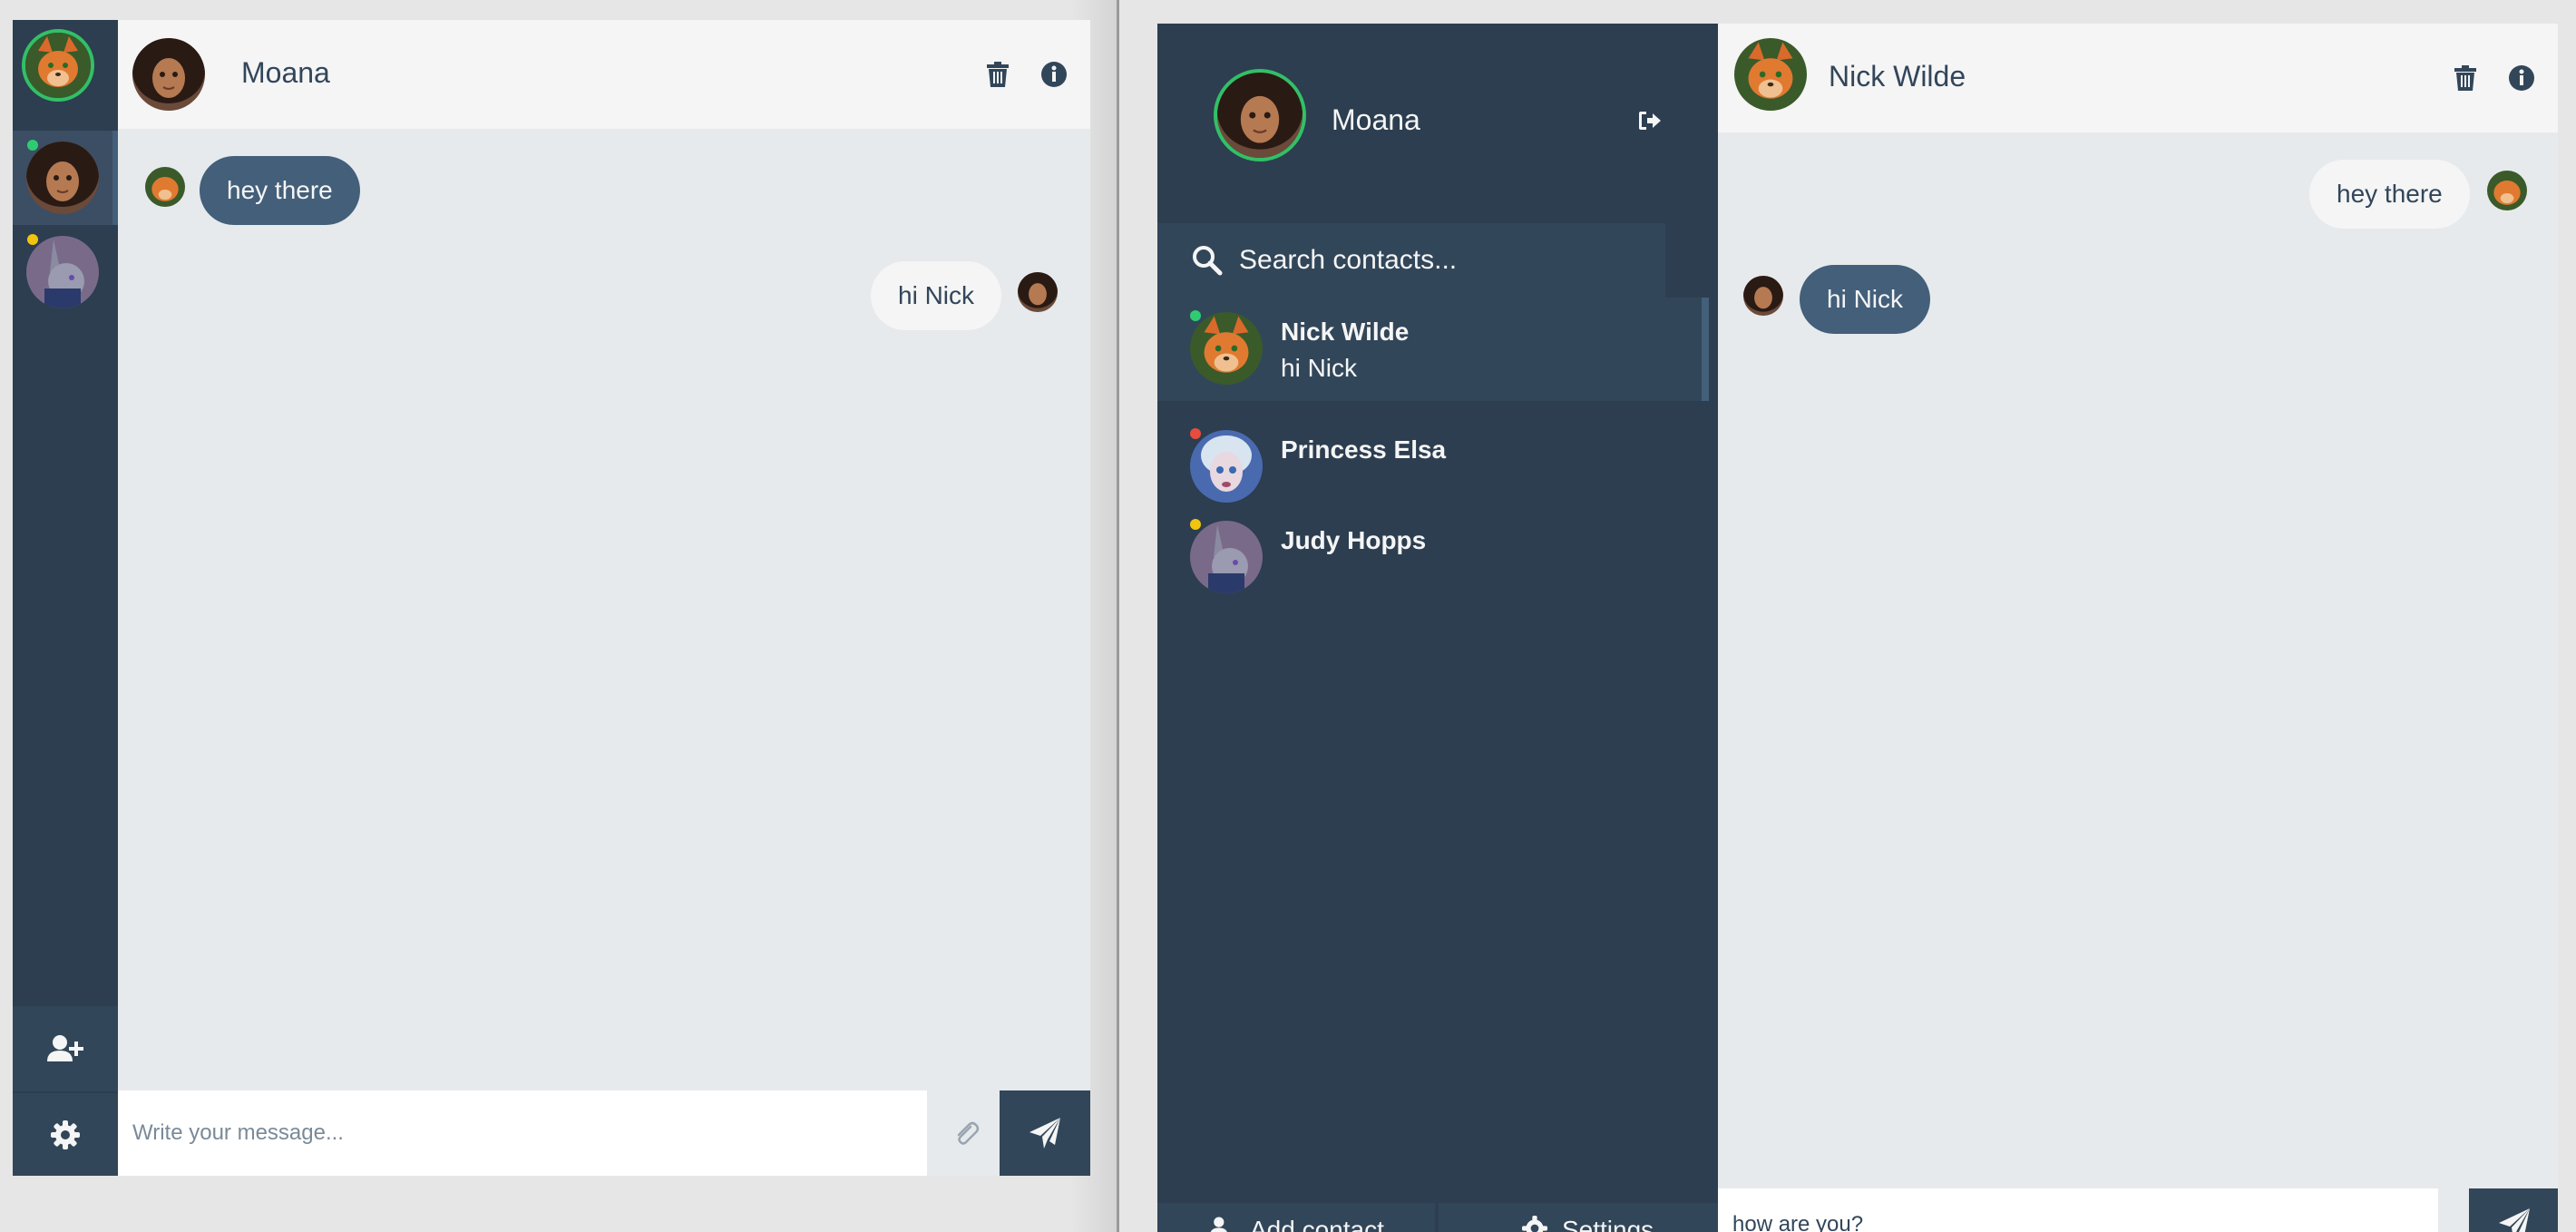 The width and height of the screenshot is (2576, 1232). What do you see at coordinates (1437, 1217) in the screenshot?
I see `sidepanel-bottom-bar: Add contact Settings` at bounding box center [1437, 1217].